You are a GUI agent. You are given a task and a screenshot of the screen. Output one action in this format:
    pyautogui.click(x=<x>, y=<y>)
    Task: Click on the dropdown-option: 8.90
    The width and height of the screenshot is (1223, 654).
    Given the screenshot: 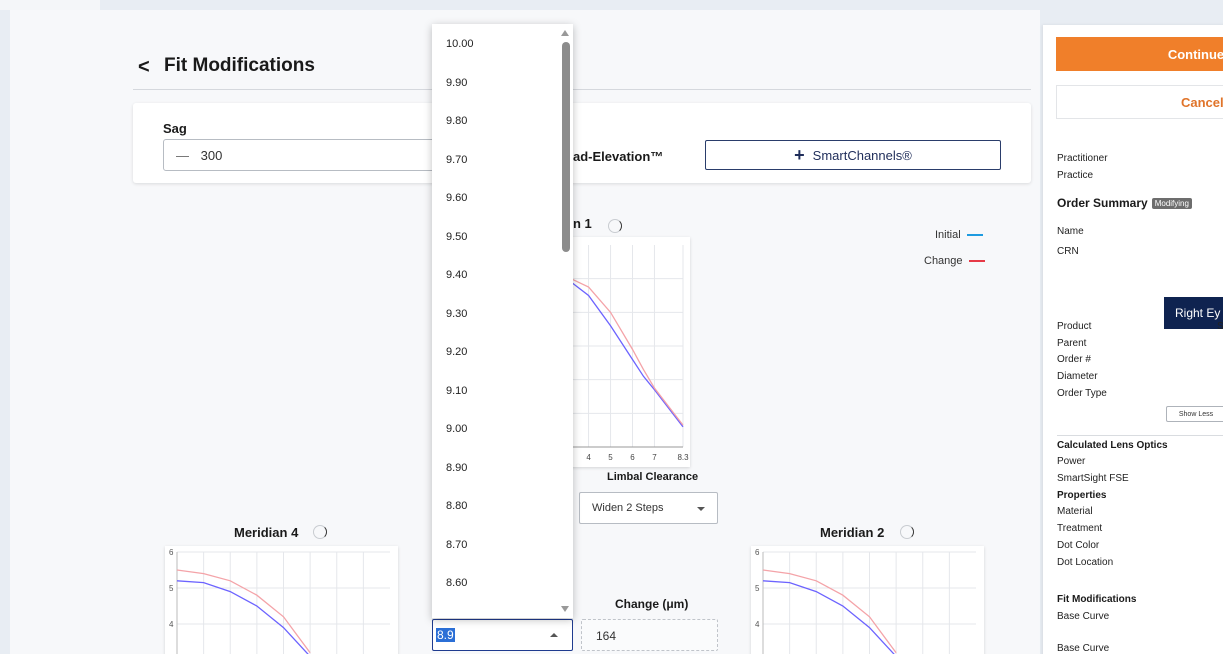 What is the action you would take?
    pyautogui.click(x=456, y=468)
    